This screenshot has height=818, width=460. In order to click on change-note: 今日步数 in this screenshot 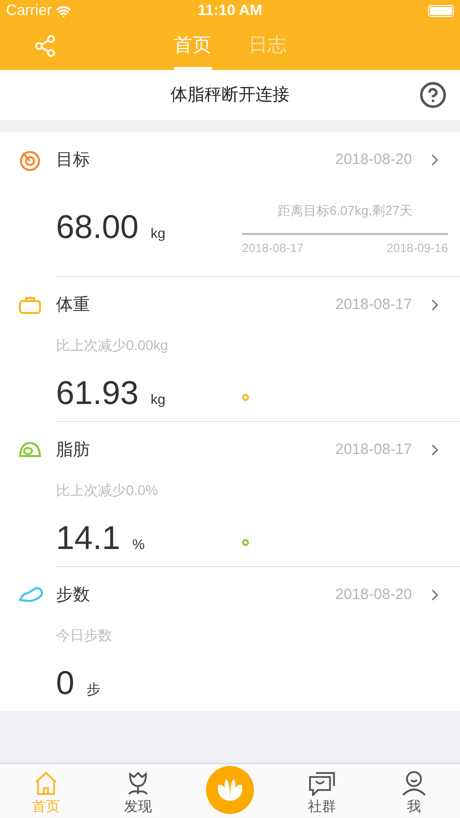, I will do `click(84, 635)`.